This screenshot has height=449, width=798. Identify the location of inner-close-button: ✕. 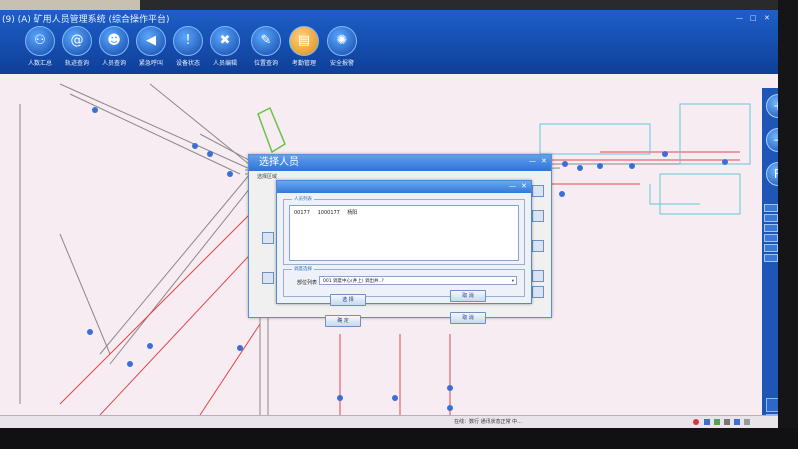
(524, 186).